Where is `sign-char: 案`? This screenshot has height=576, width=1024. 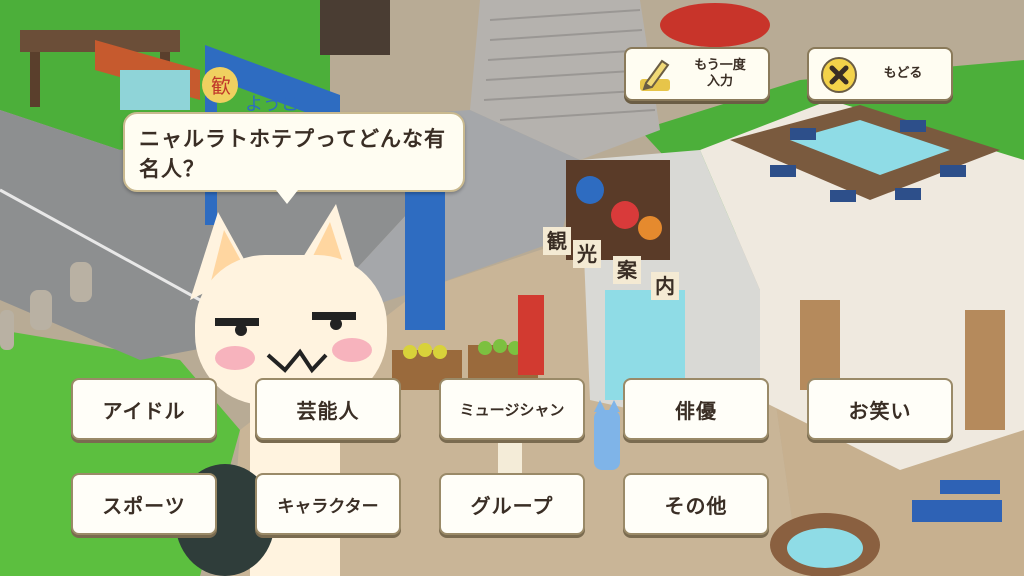
sign-char: 案 is located at coordinates (627, 270).